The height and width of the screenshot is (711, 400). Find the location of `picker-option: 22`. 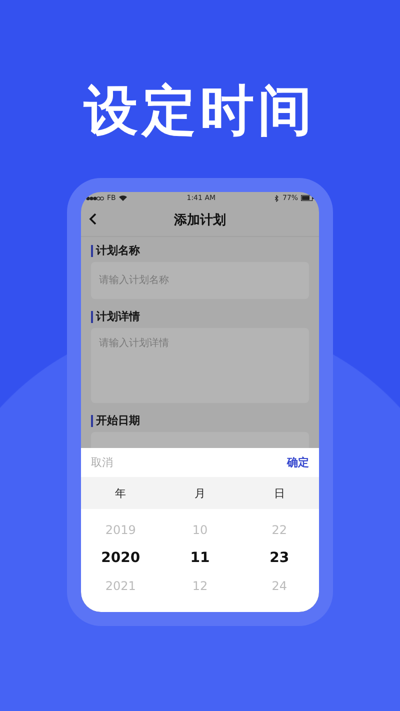

picker-option: 22 is located at coordinates (279, 530).